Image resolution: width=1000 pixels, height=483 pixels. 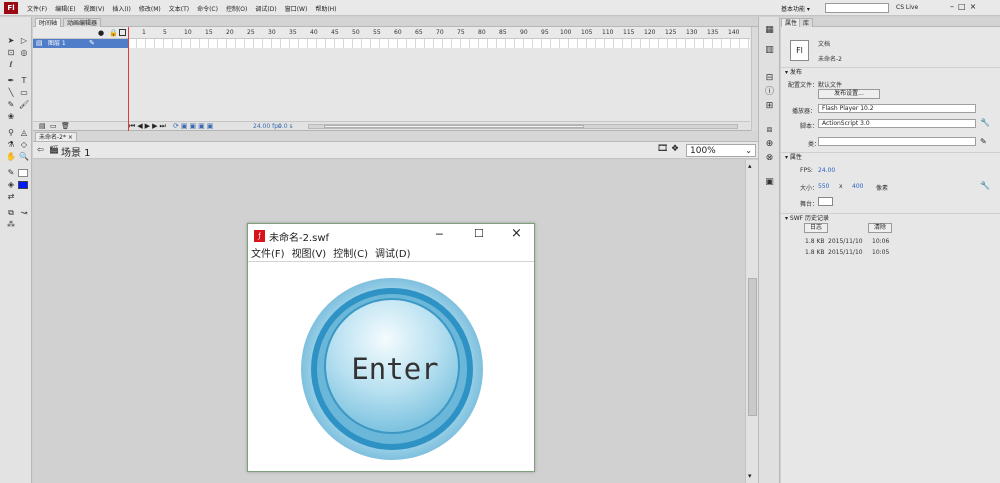 I want to click on text-tool-icon: T, so click(x=24, y=80).